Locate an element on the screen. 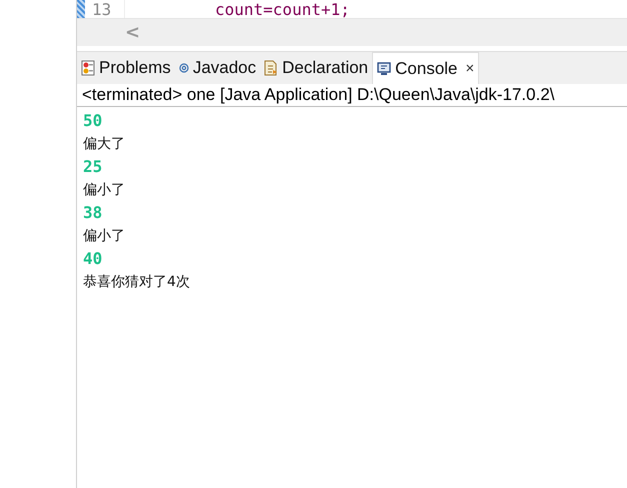  input-number-text: 25 is located at coordinates (92, 166).